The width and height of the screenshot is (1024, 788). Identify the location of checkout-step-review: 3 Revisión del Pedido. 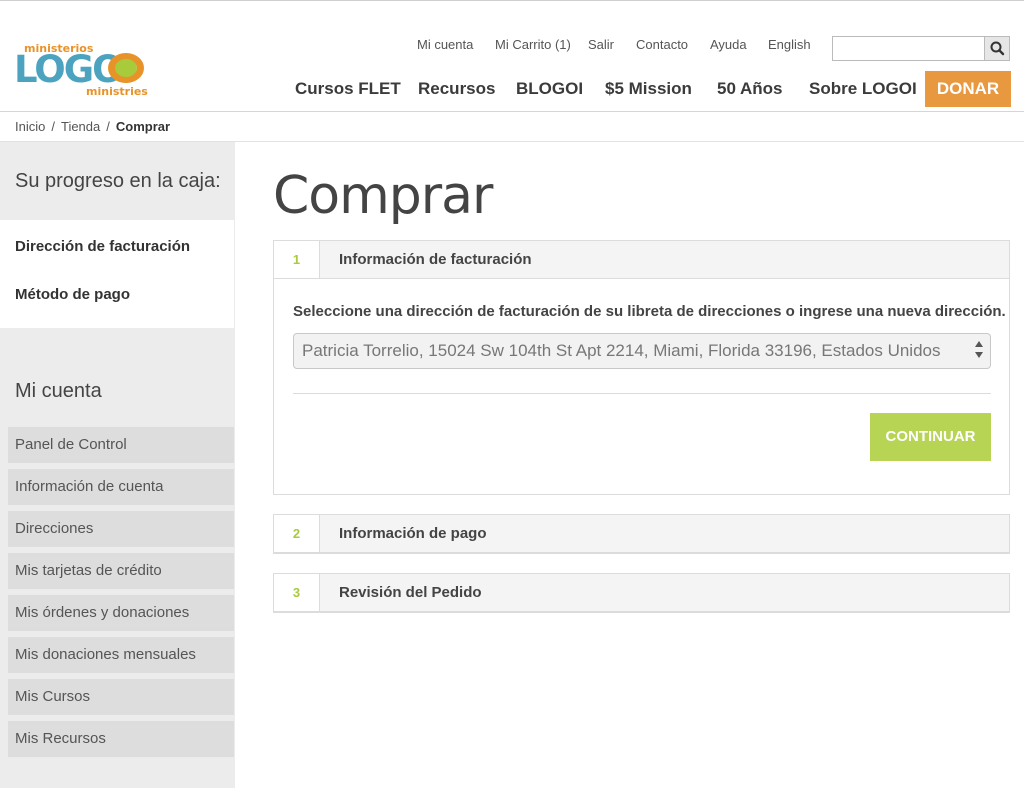
(641, 593).